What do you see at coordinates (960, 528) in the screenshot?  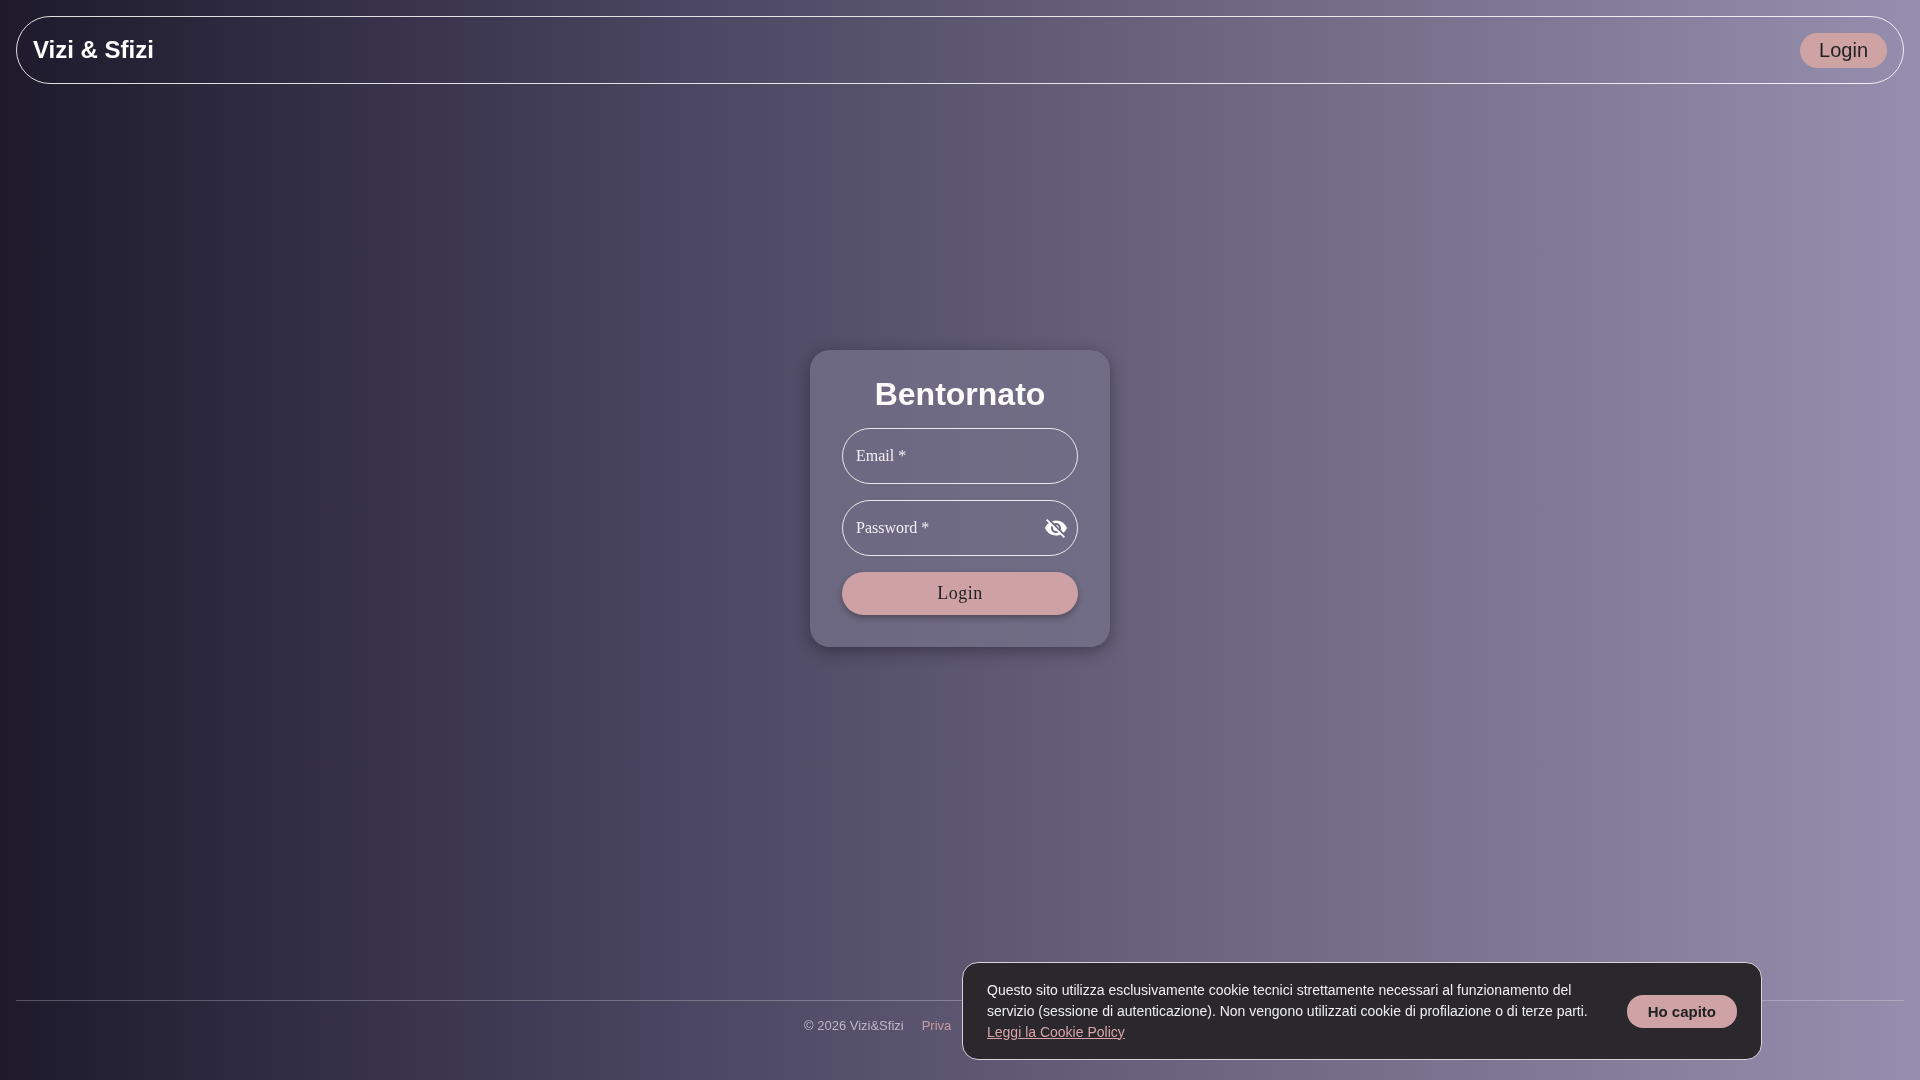 I see `password-field: Password *` at bounding box center [960, 528].